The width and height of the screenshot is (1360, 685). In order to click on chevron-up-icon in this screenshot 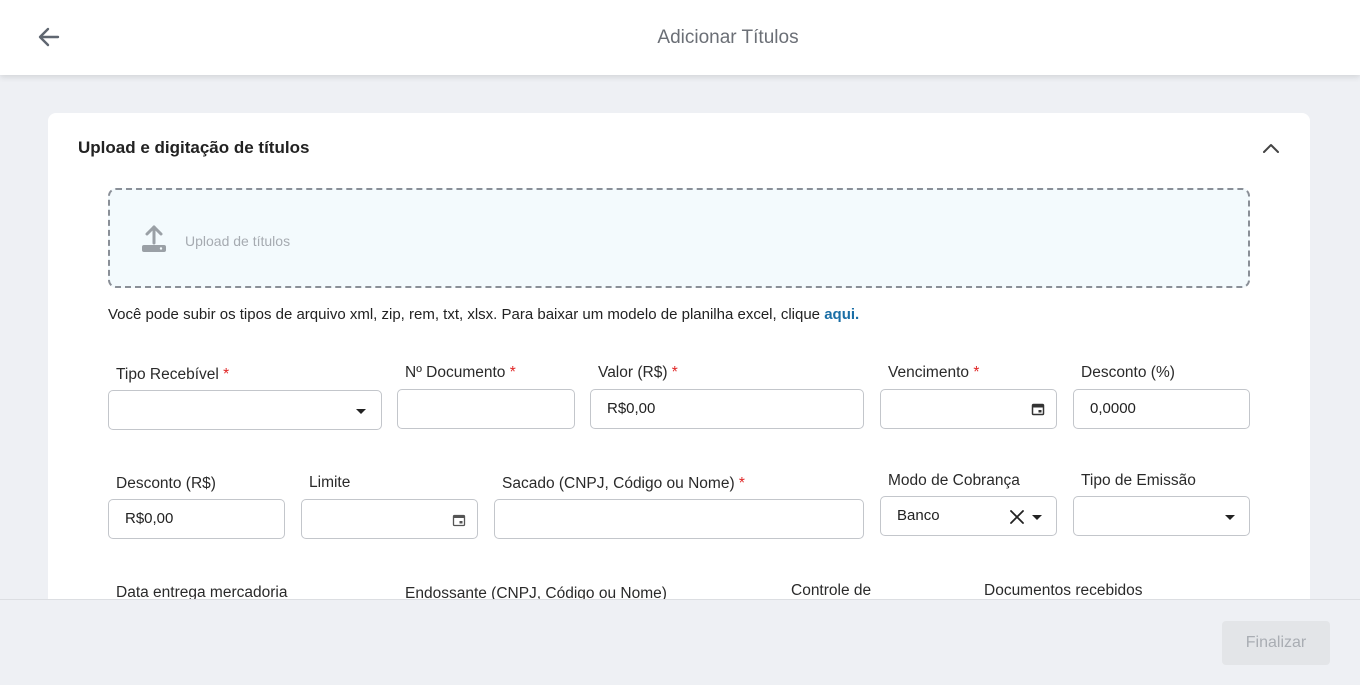, I will do `click(1271, 148)`.